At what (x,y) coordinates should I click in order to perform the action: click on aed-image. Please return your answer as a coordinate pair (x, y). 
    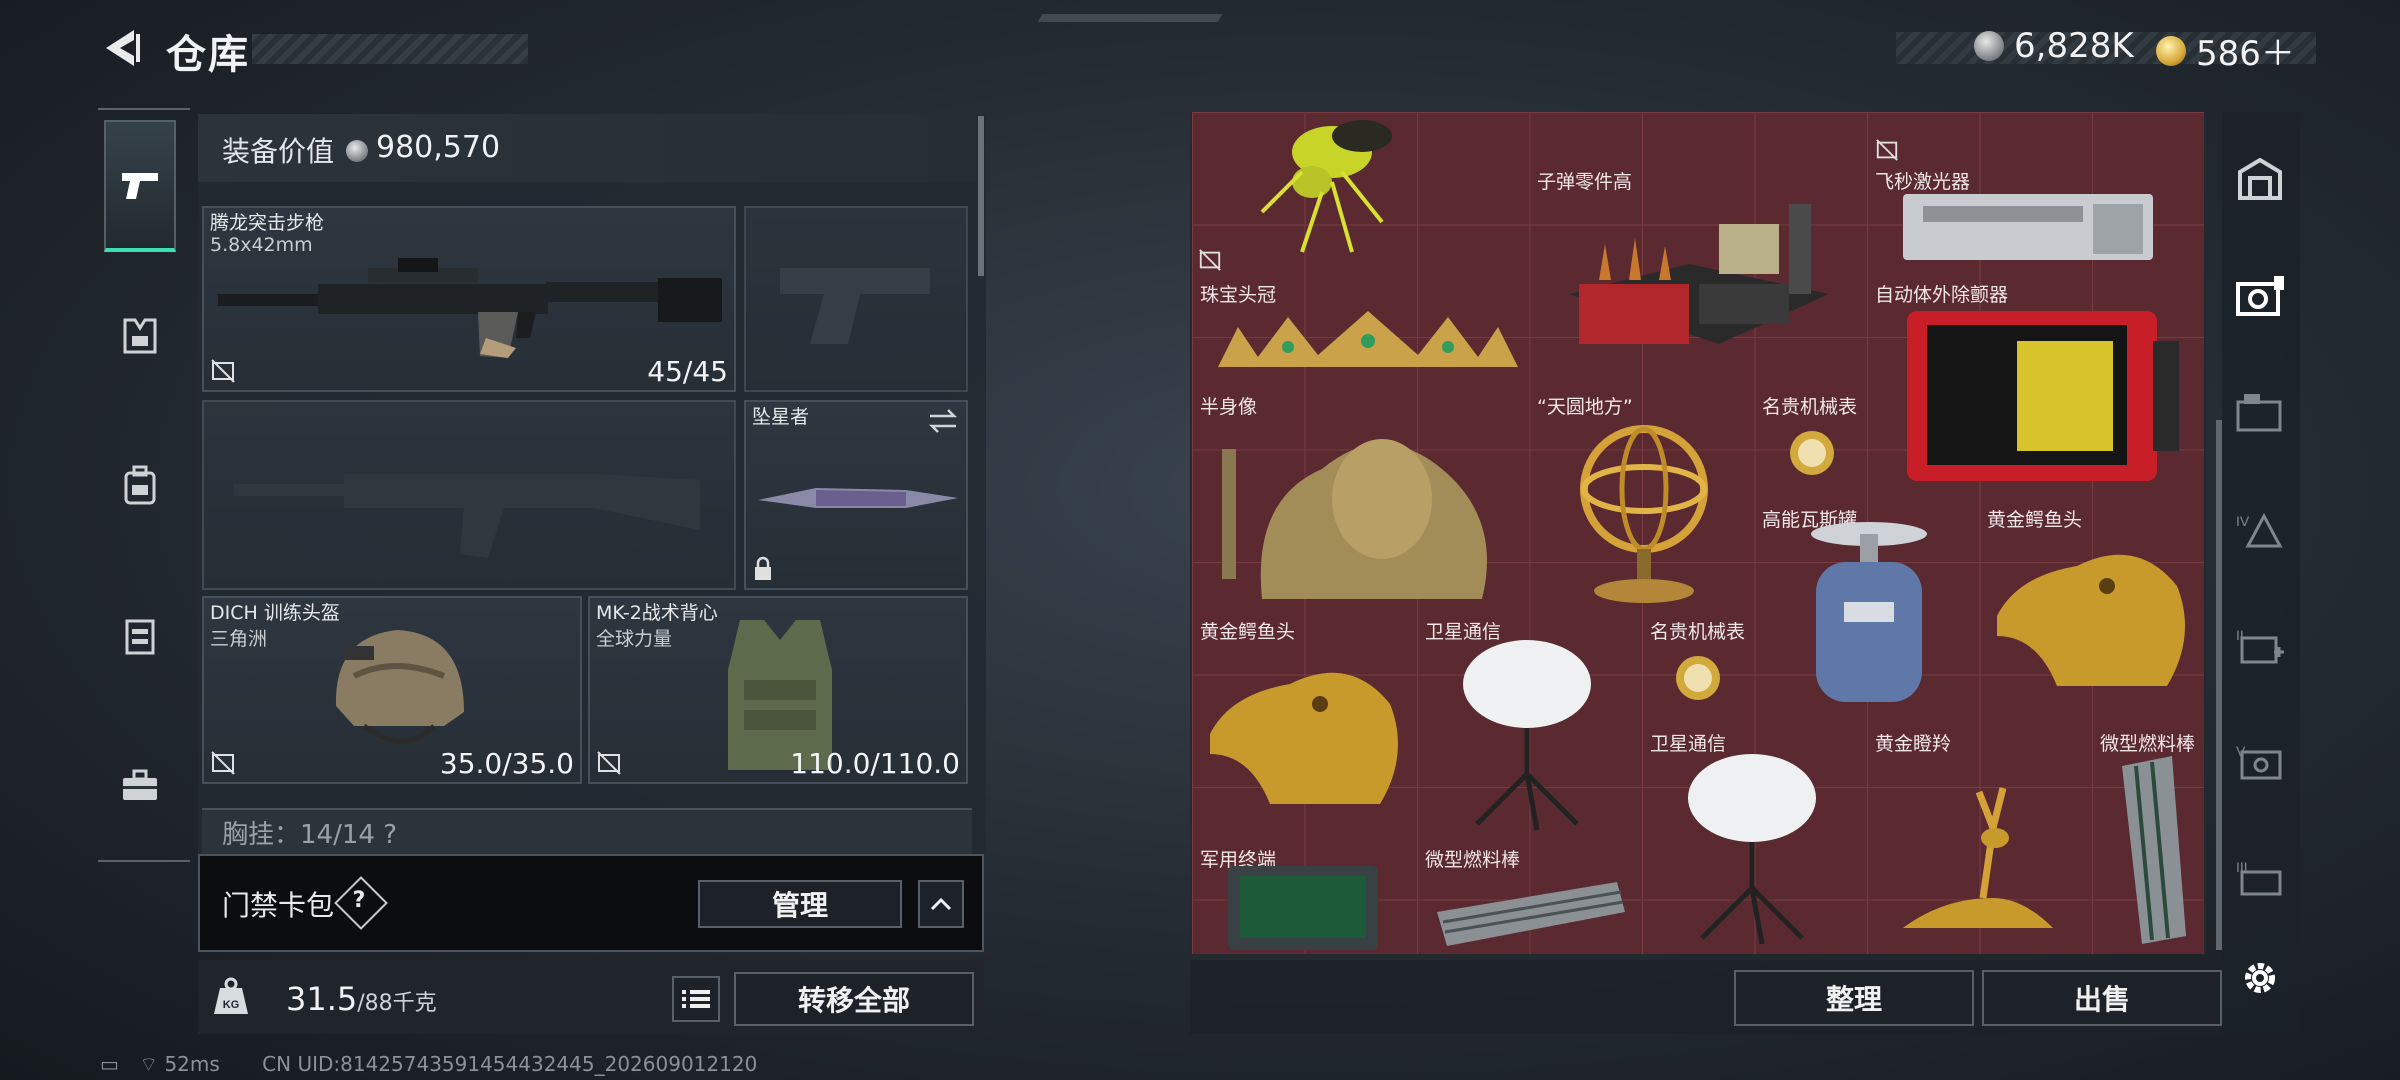
    Looking at the image, I should click on (2043, 396).